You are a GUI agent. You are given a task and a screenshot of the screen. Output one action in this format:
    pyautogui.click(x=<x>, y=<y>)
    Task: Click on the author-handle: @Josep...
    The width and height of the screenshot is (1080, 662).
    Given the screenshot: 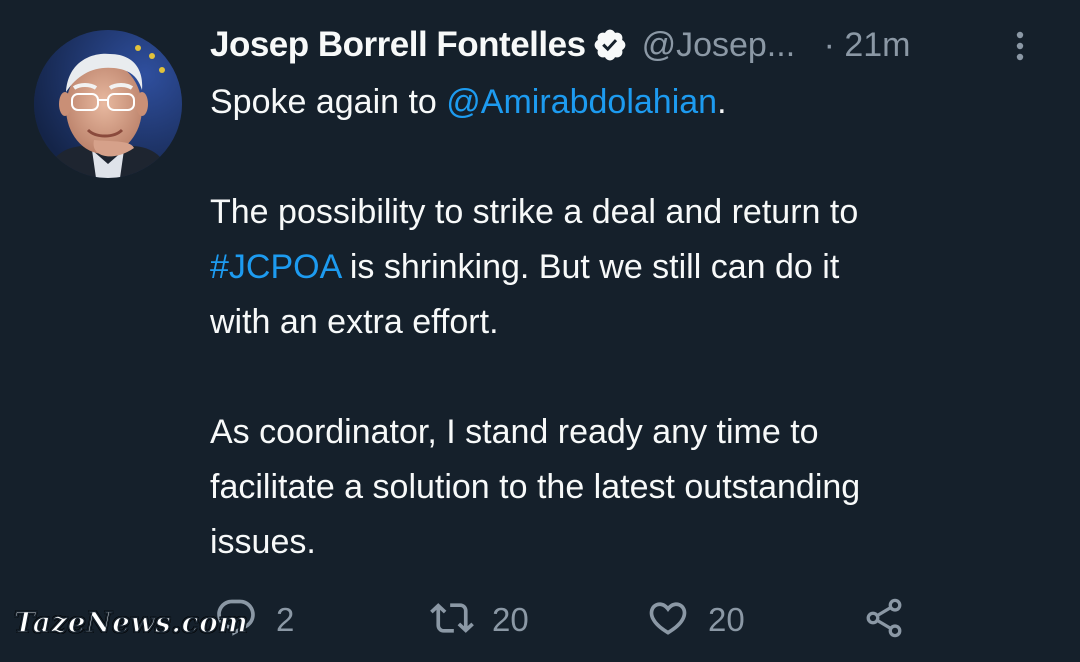 What is the action you would take?
    pyautogui.click(x=731, y=45)
    